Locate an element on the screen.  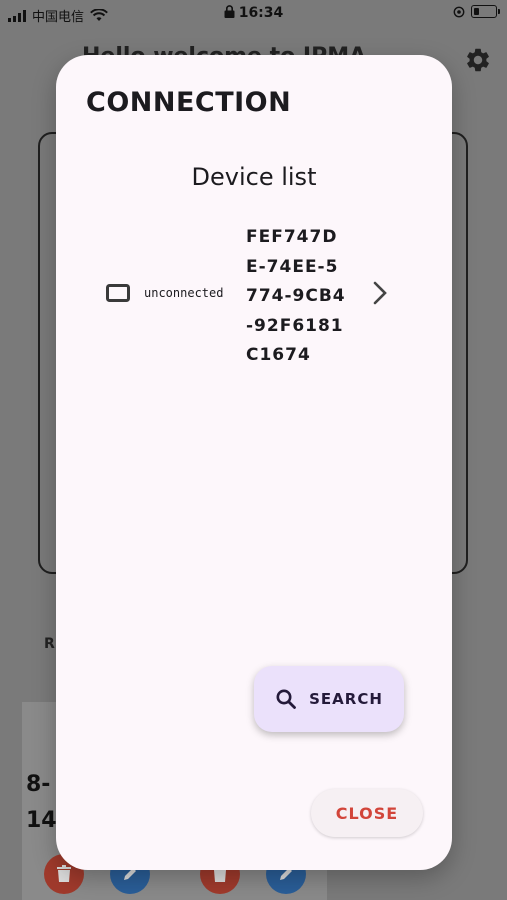
device-status: unconnected is located at coordinates (184, 293).